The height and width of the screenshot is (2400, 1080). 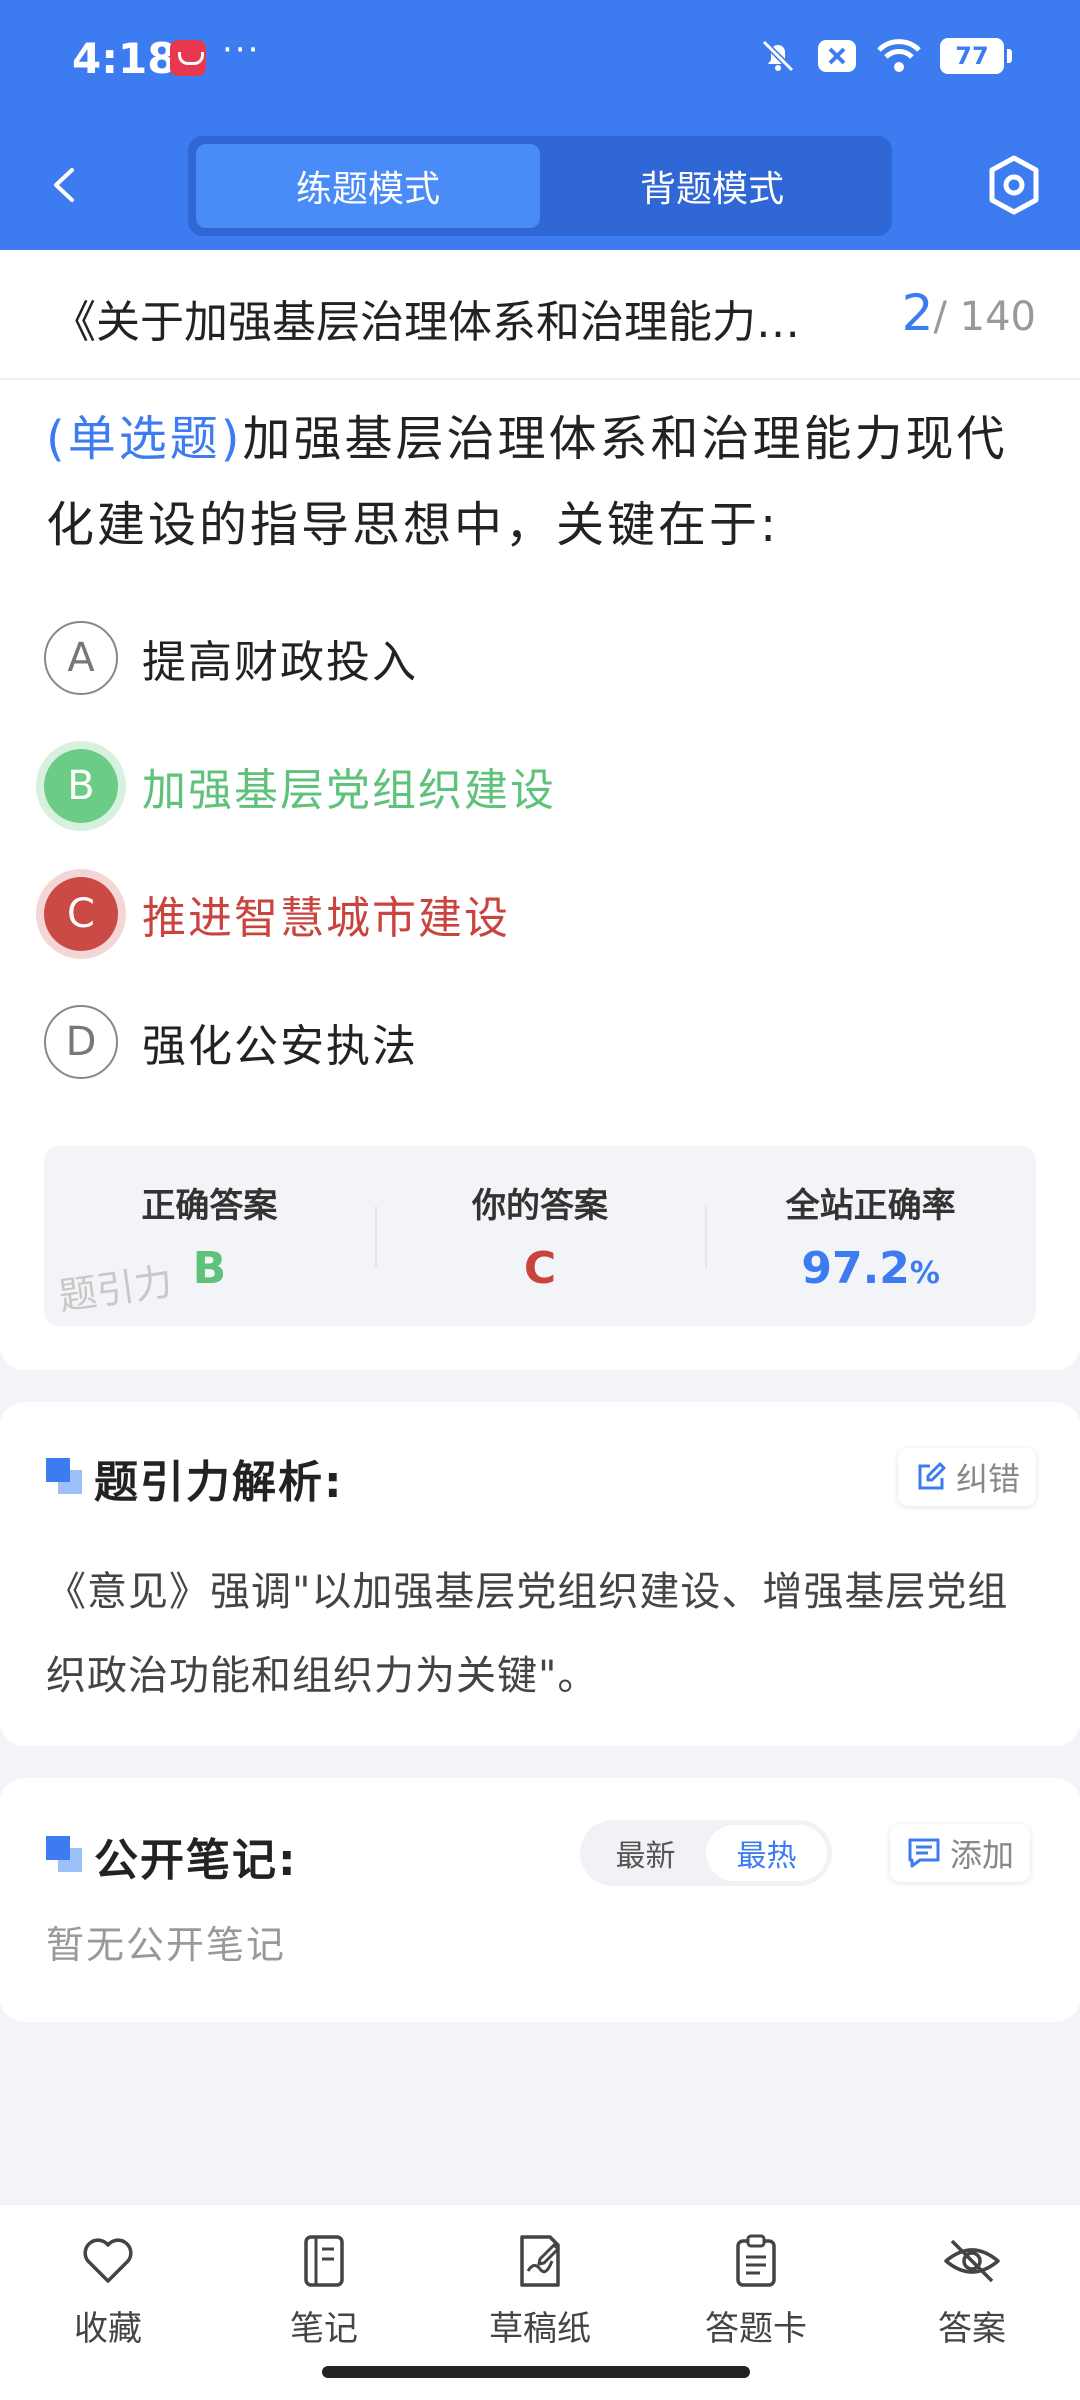 I want to click on bell-muted-icon, so click(x=778, y=56).